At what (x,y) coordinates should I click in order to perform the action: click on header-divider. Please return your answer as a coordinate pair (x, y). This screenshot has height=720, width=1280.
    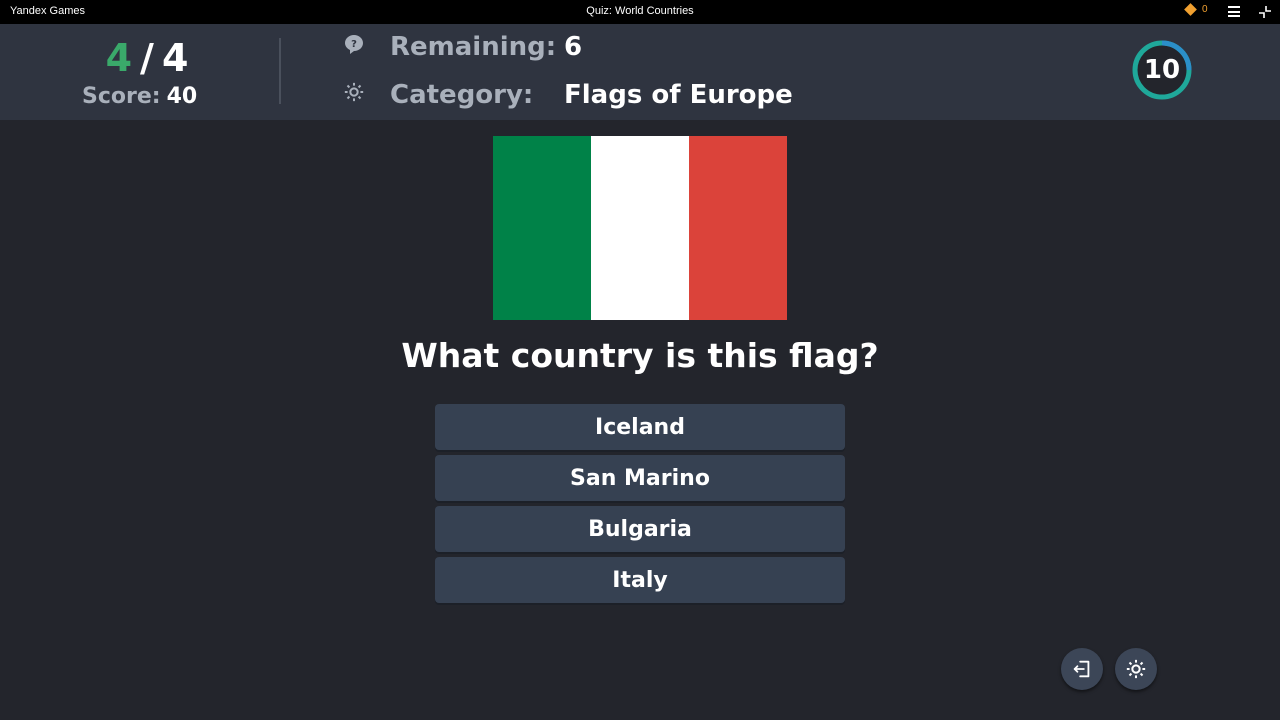
    Looking at the image, I should click on (280, 71).